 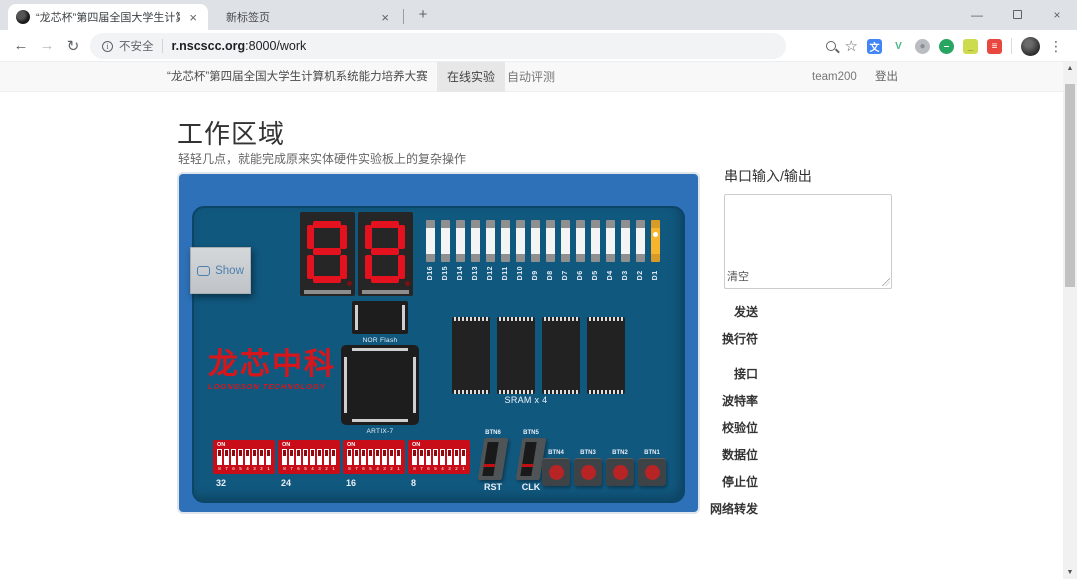 I want to click on push-button-btn4, so click(x=556, y=472).